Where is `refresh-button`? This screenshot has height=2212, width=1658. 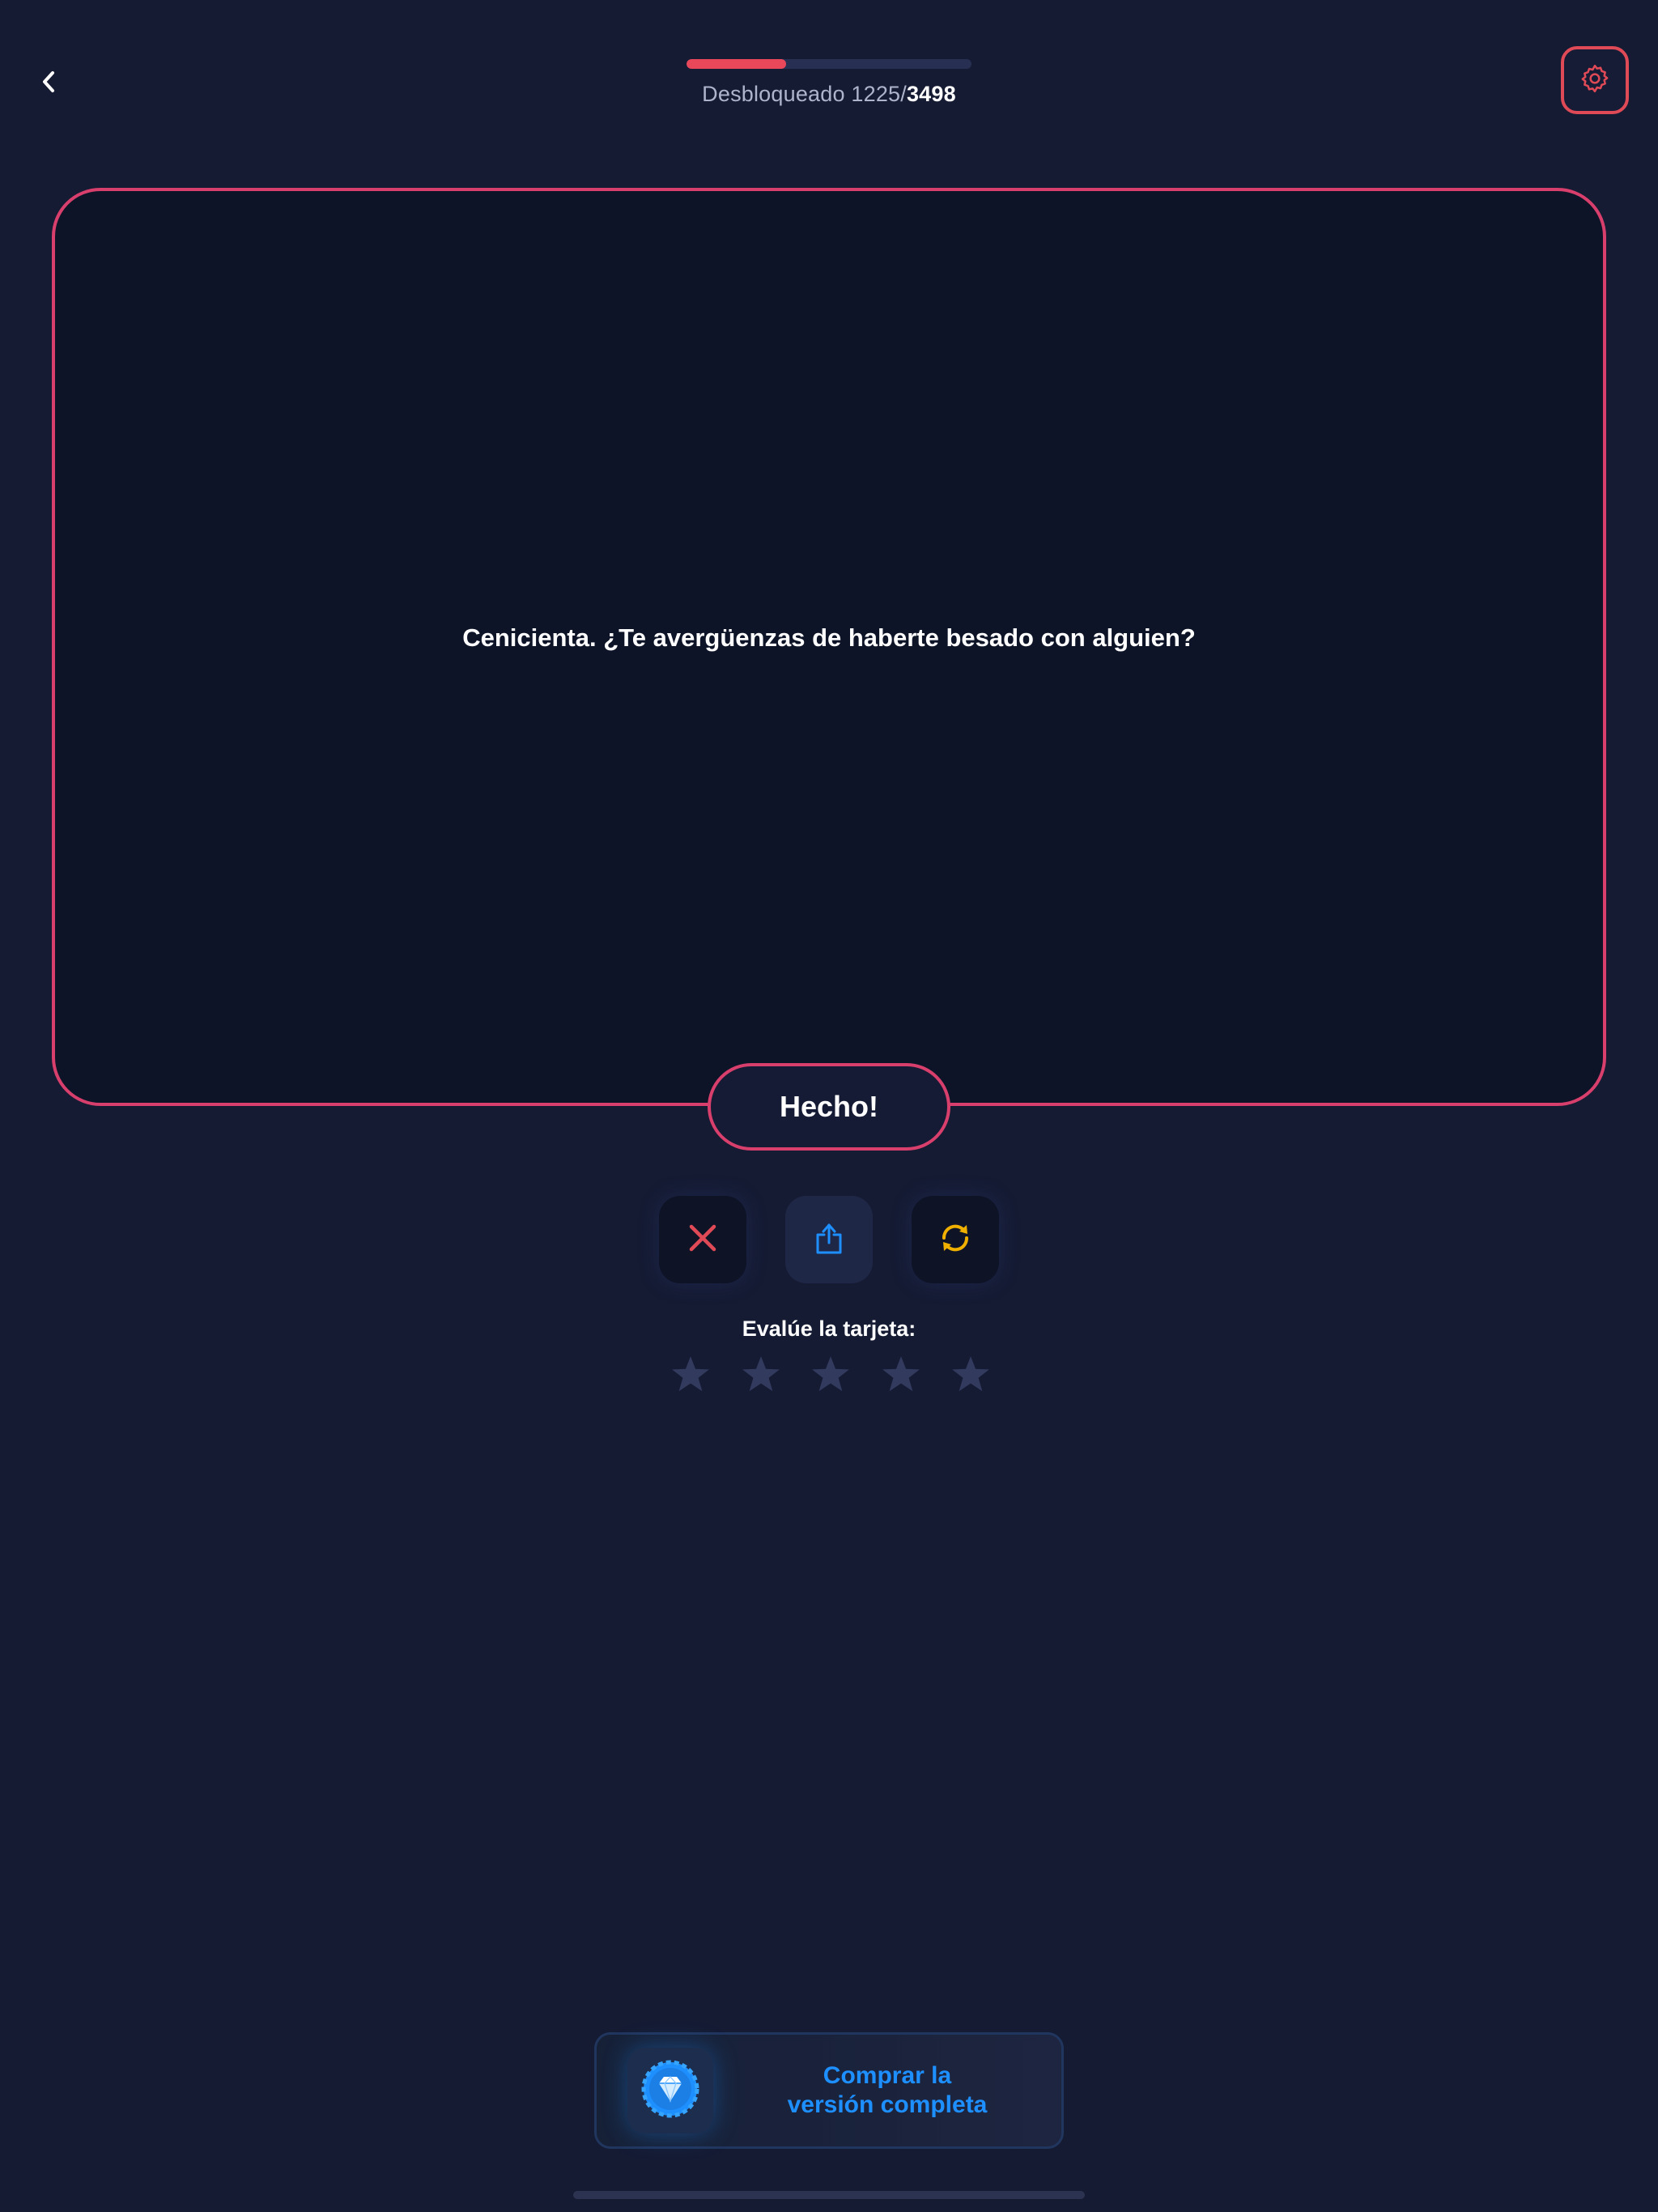 refresh-button is located at coordinates (955, 1239).